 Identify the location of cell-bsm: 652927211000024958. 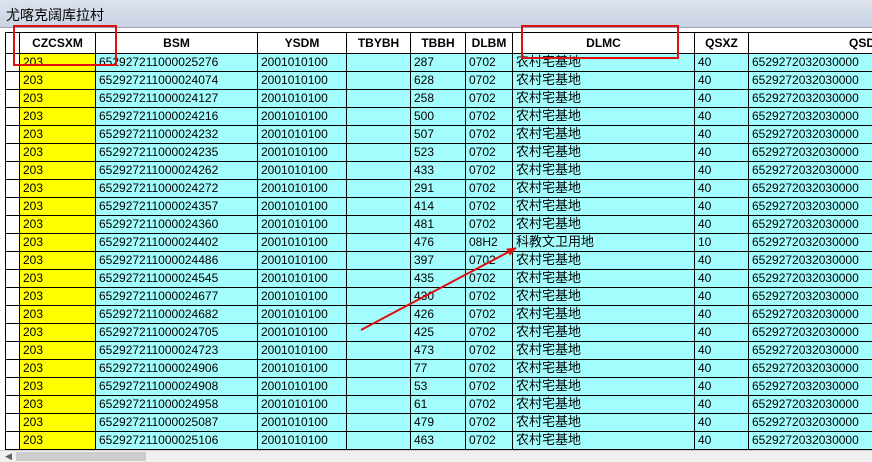
(176, 404).